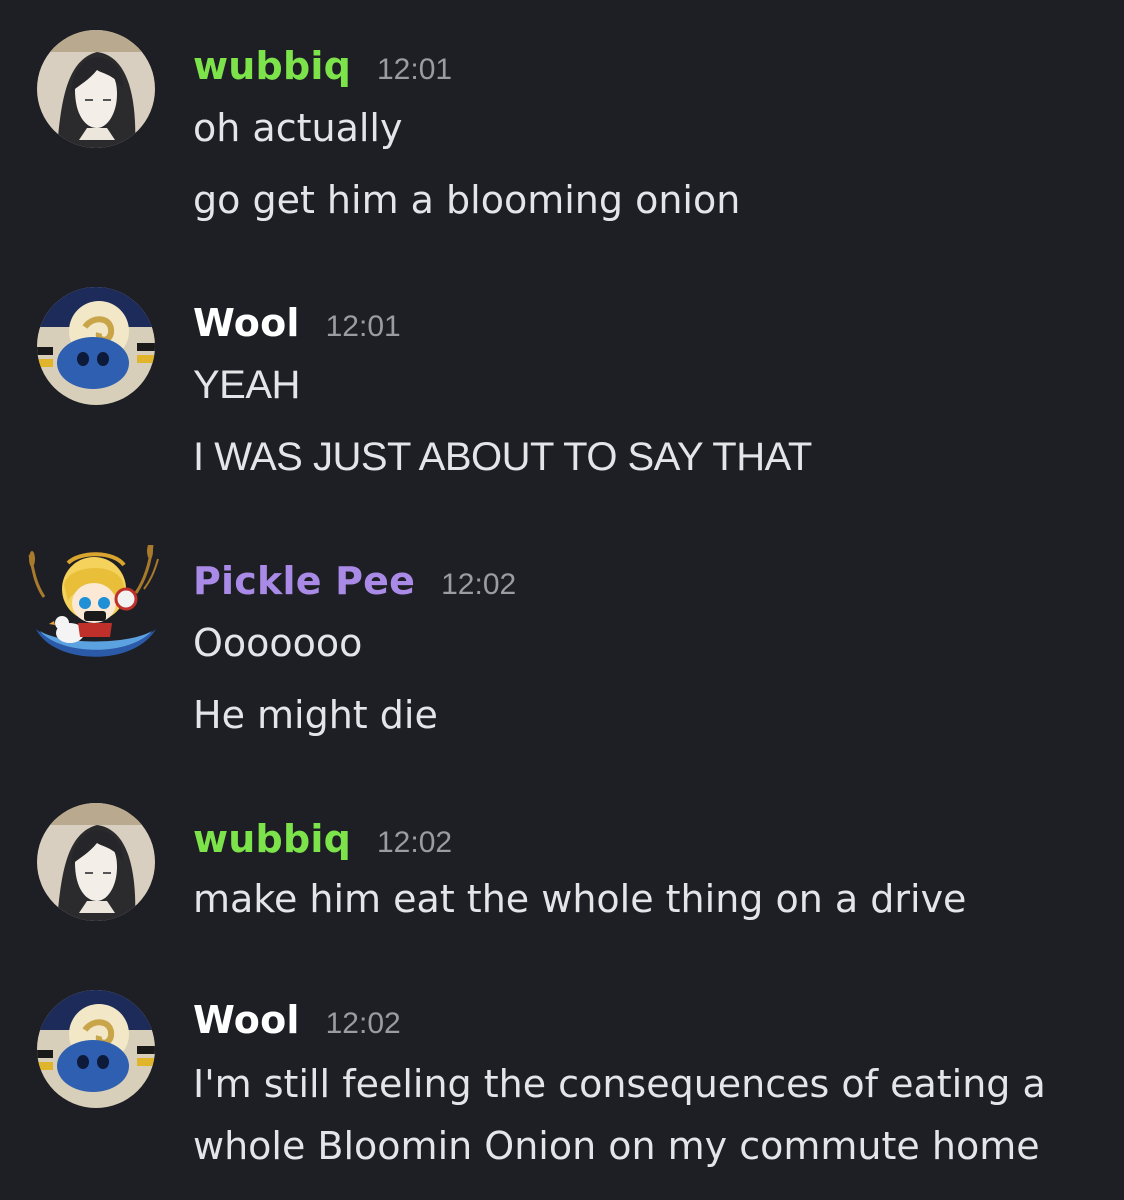  What do you see at coordinates (93, 600) in the screenshot?
I see `blonde-character-headphones-duck-avatar-icon` at bounding box center [93, 600].